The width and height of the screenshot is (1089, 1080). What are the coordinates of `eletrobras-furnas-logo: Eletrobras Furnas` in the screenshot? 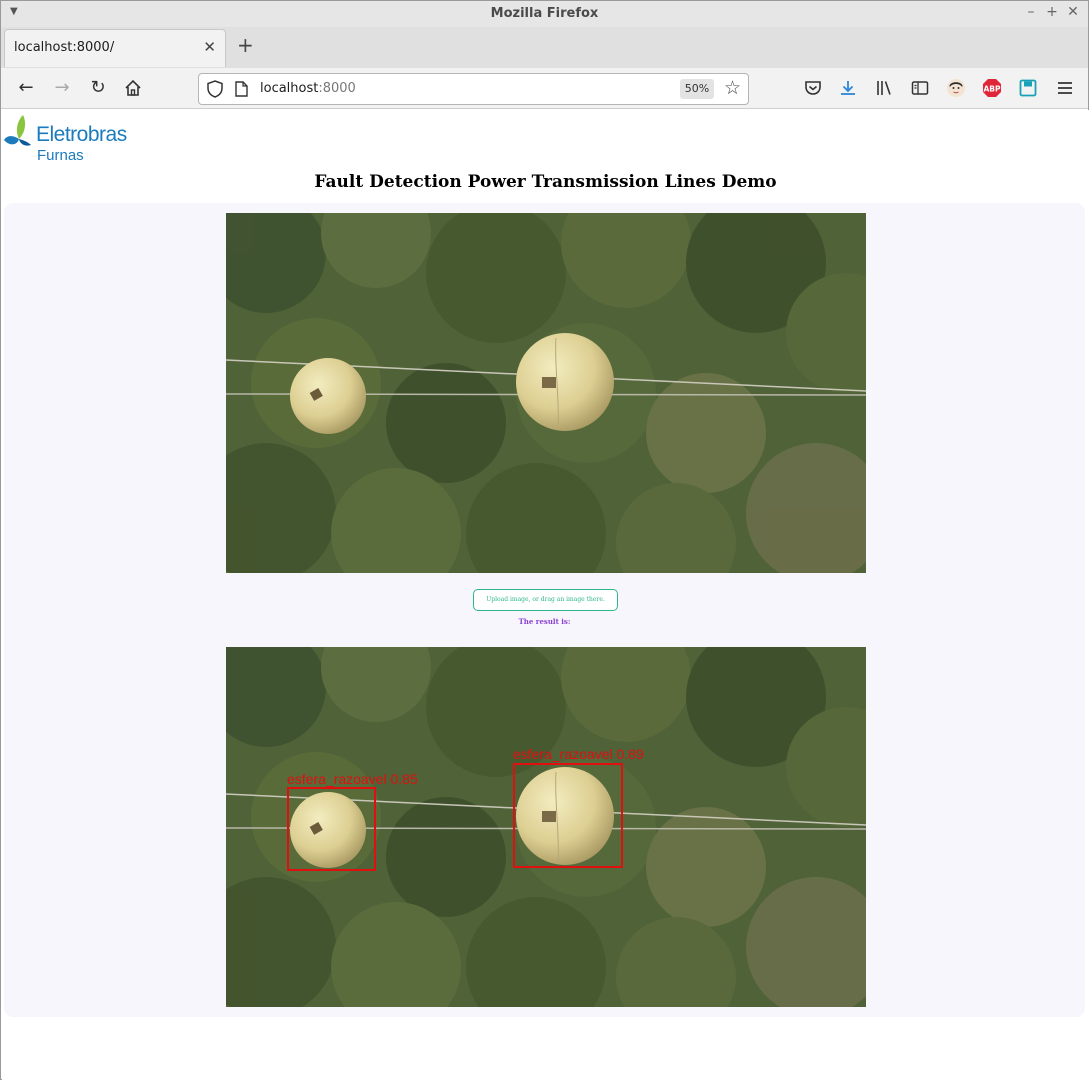 It's located at (68, 139).